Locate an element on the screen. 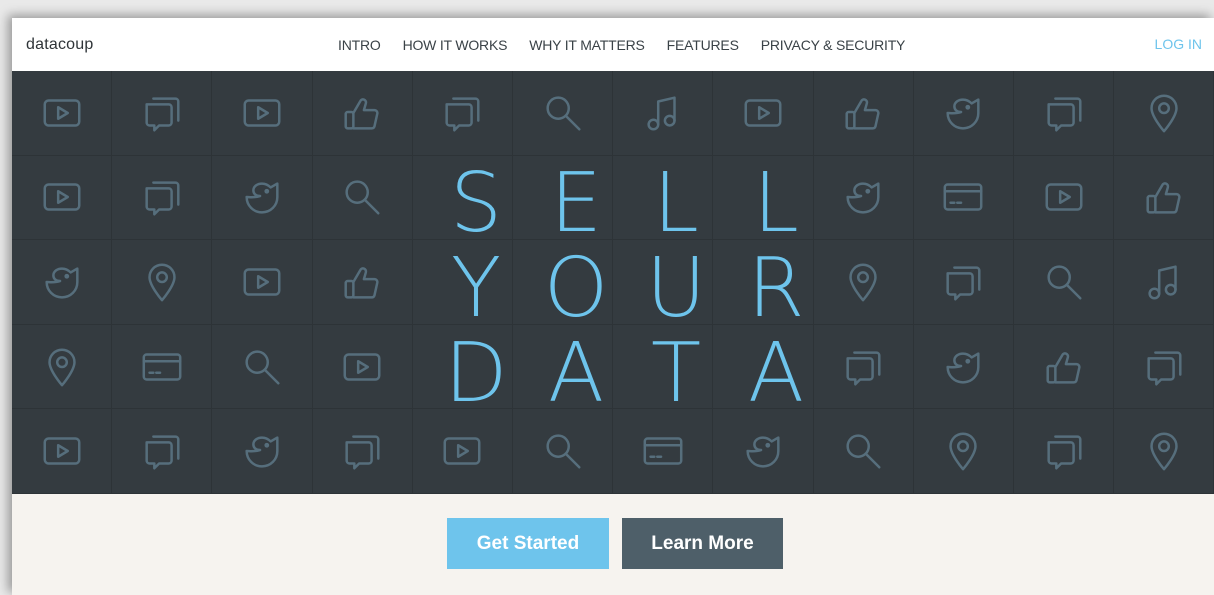 The image size is (1214, 595). hero-letter: R is located at coordinates (776, 288).